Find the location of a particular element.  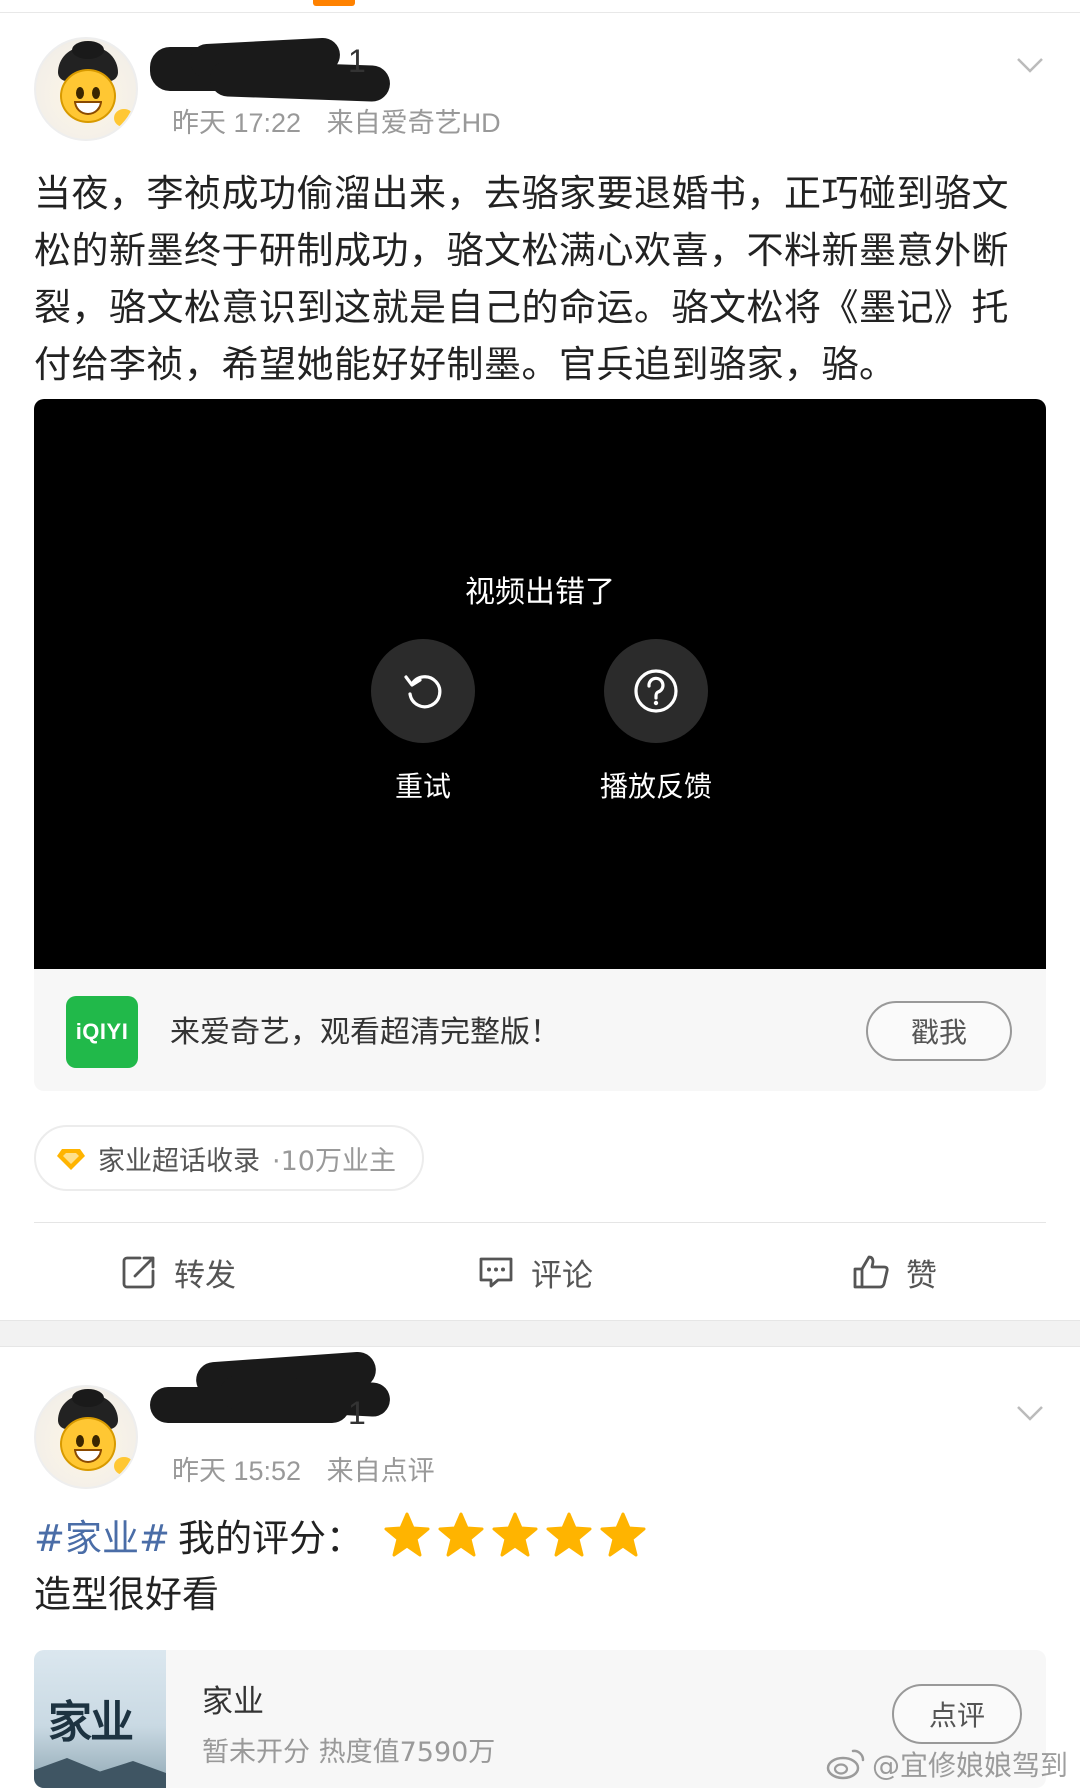

feedback-button is located at coordinates (656, 691).